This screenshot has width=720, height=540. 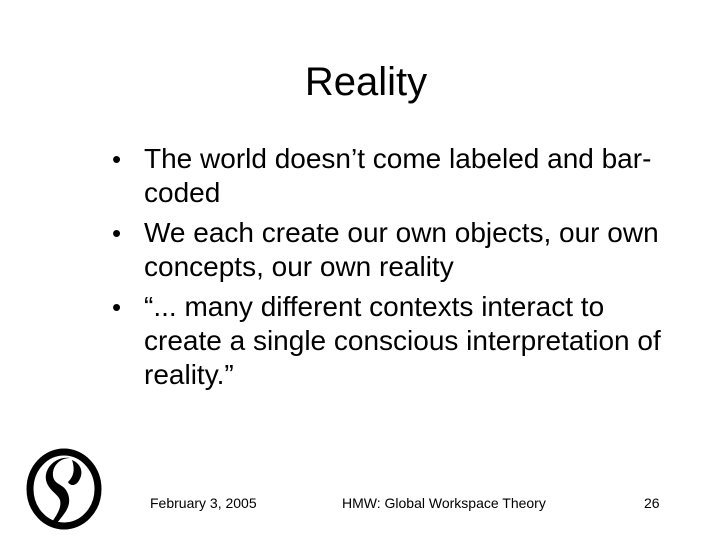 I want to click on footer-date: February 3, 2005, so click(x=203, y=503).